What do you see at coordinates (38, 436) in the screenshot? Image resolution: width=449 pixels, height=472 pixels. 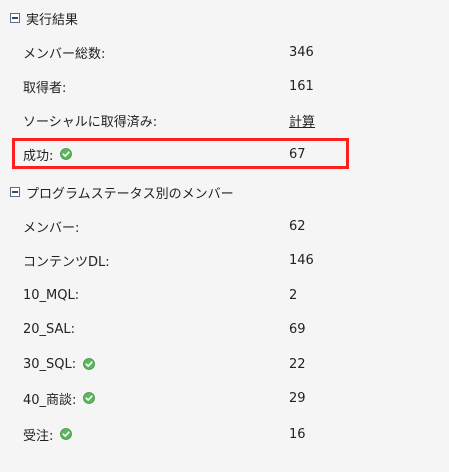 I see `status-label: 受注:` at bounding box center [38, 436].